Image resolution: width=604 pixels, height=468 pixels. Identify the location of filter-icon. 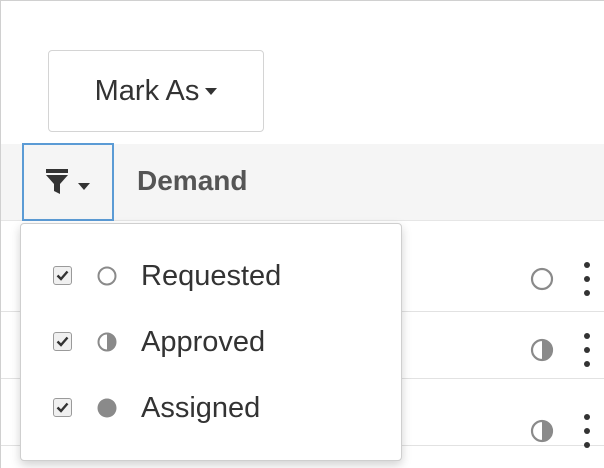
(57, 181).